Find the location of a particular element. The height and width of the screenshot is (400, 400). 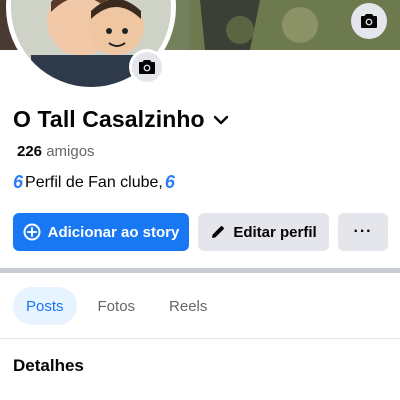

chevron-down-icon is located at coordinates (221, 120).